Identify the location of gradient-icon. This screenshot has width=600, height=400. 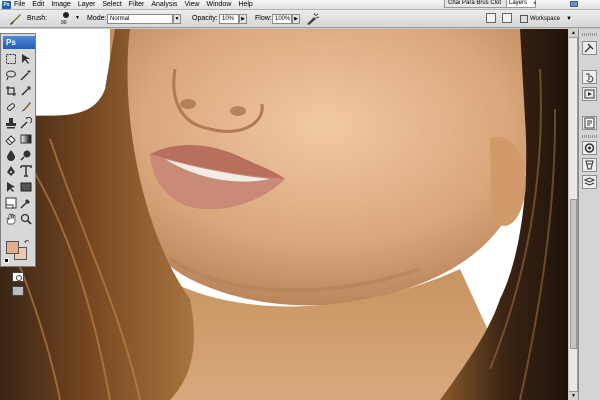
(26, 139).